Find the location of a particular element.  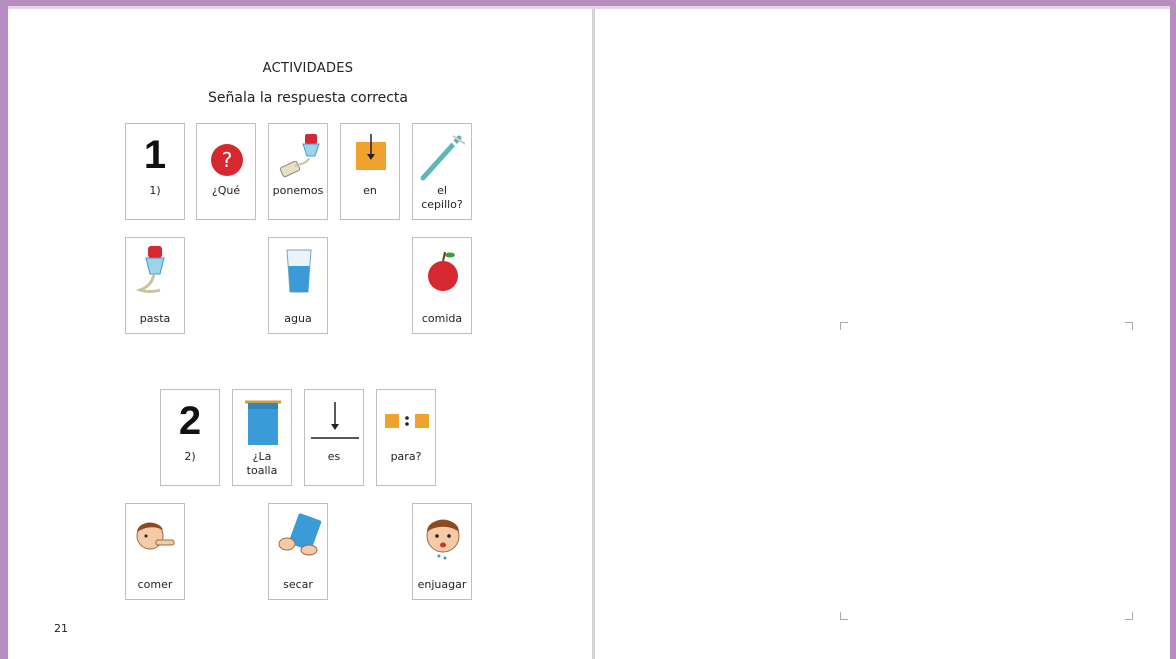

q1-card-en: en is located at coordinates (370, 171).